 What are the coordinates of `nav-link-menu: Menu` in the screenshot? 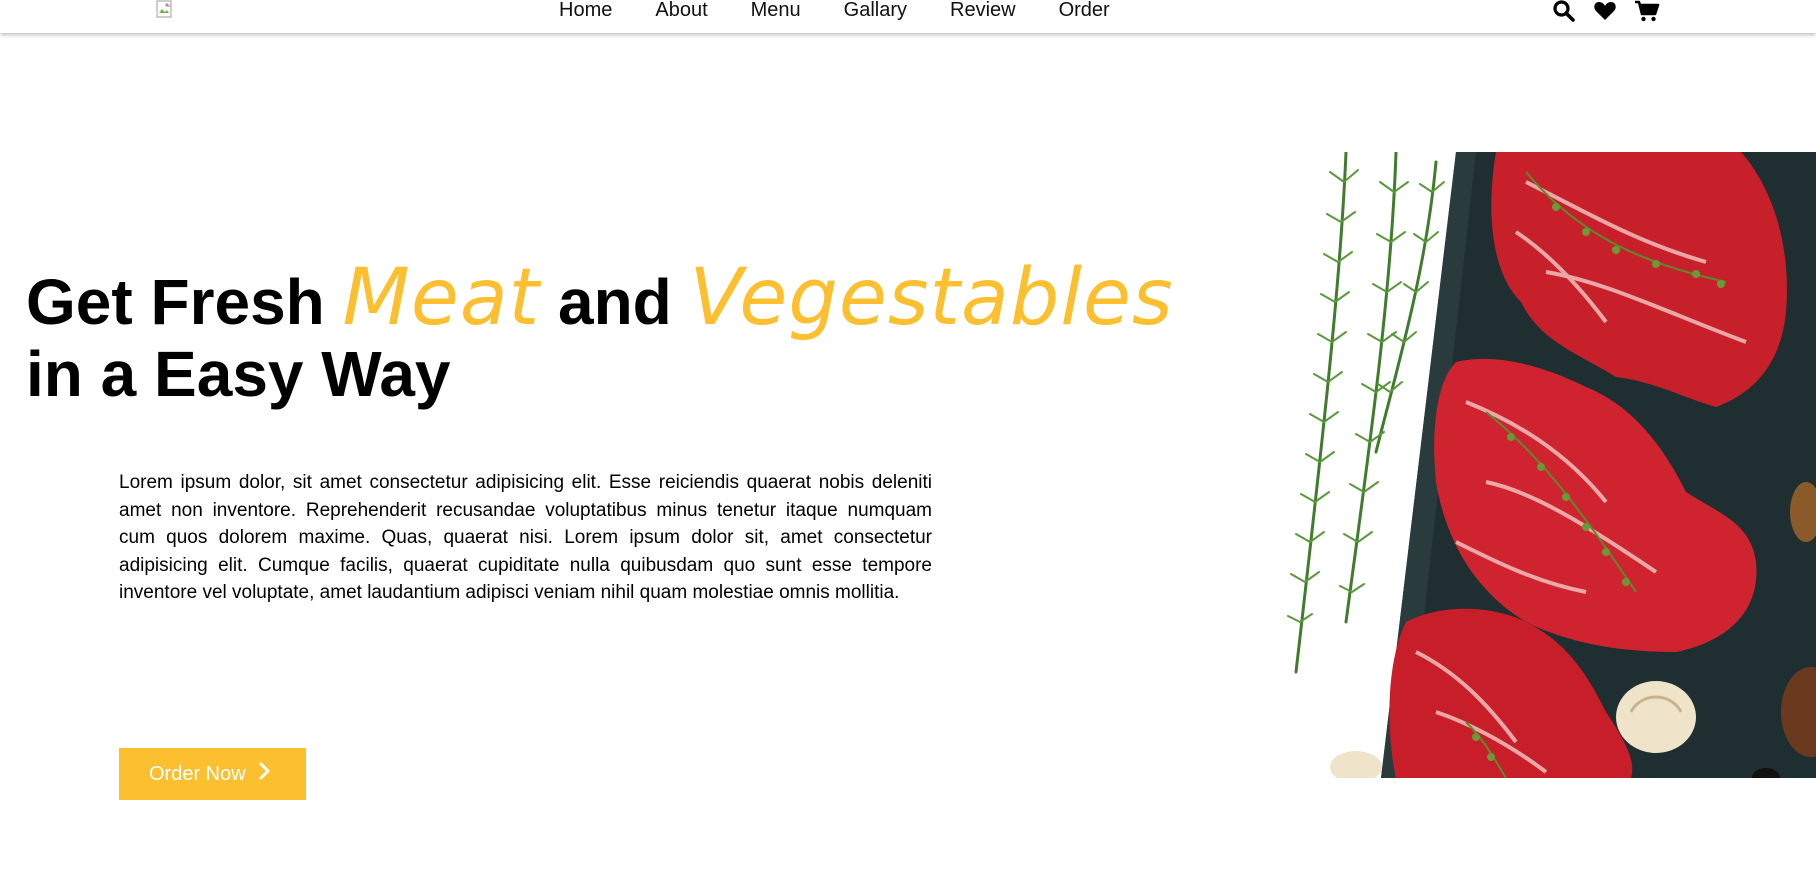 It's located at (776, 11).